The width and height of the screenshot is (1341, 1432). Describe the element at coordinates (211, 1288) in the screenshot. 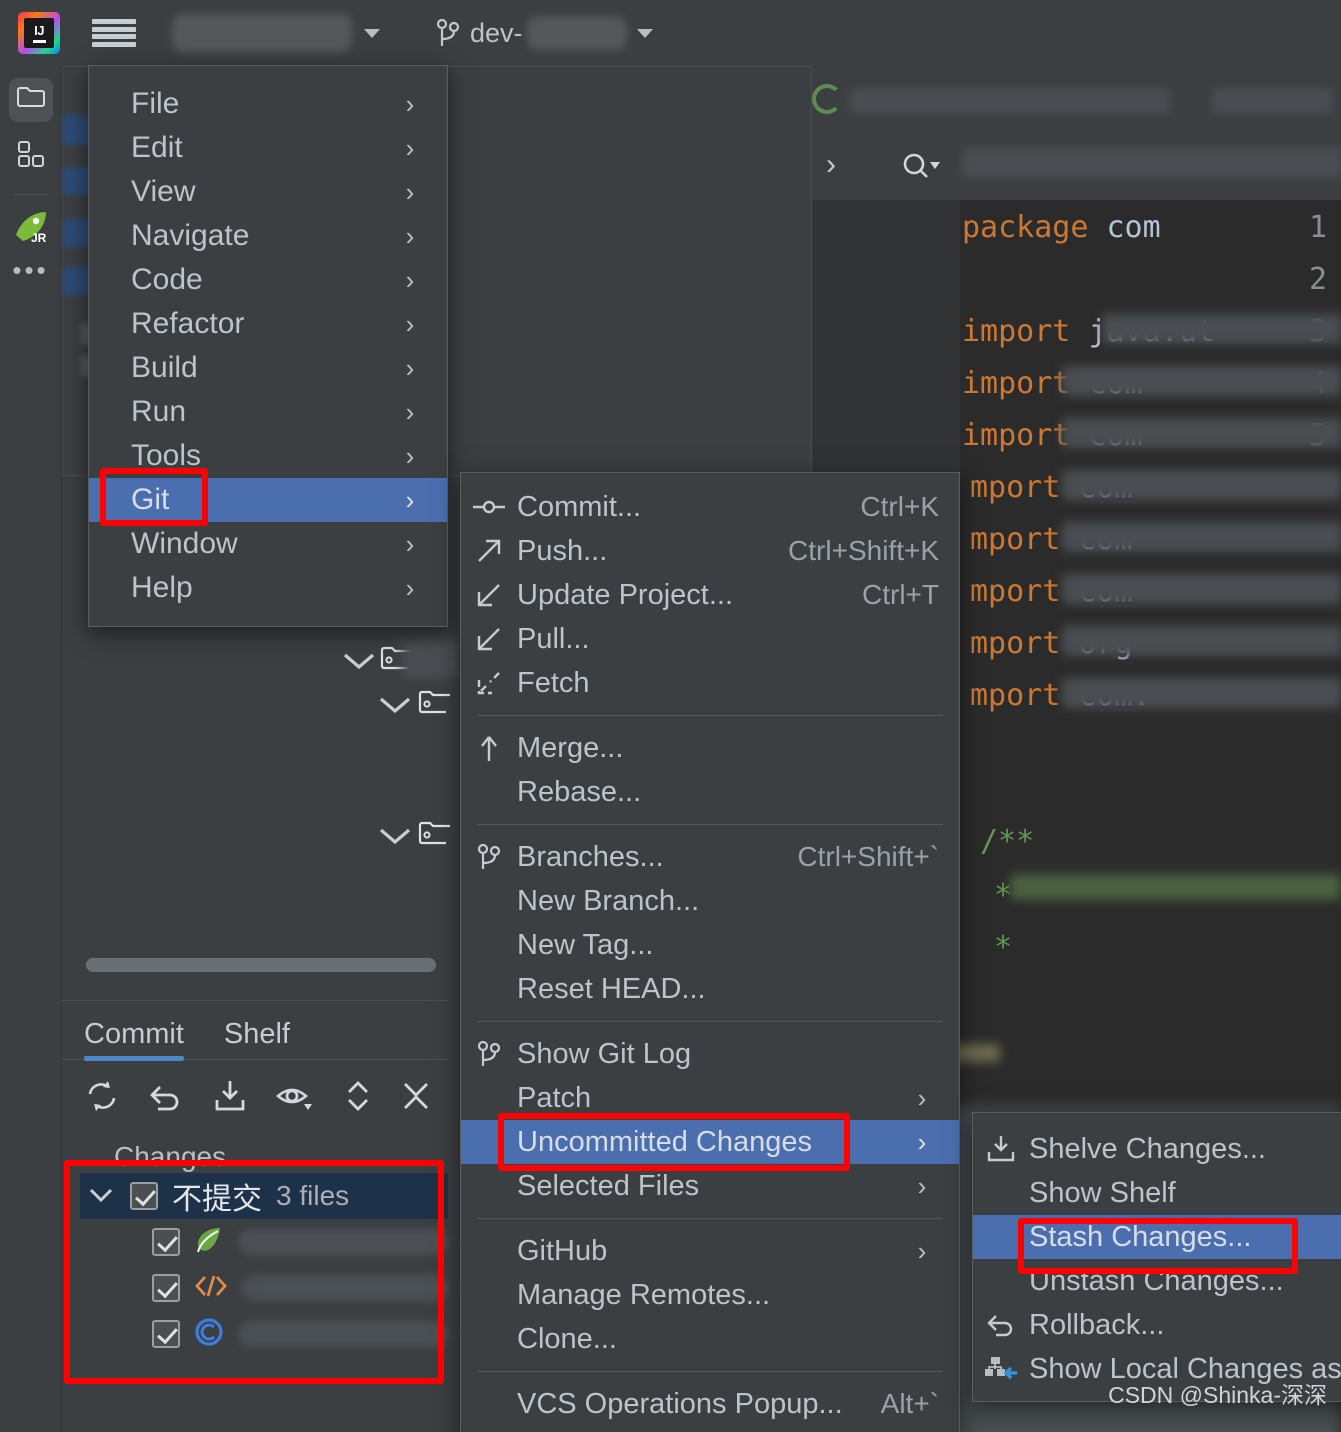

I see `xml-code-icon` at that location.